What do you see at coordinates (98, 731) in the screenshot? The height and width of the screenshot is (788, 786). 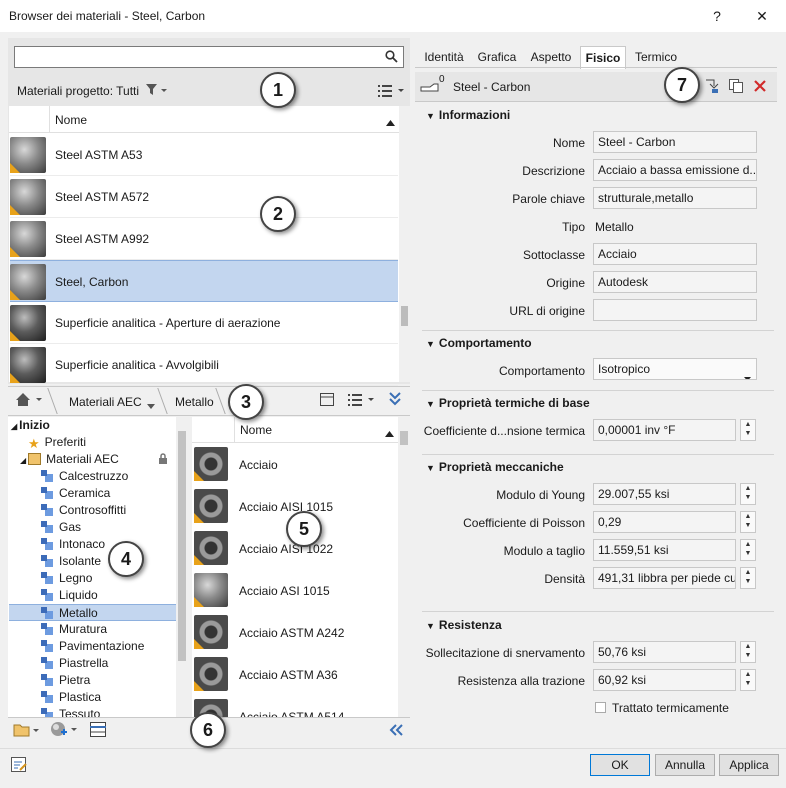 I see `asset-browser-icon` at bounding box center [98, 731].